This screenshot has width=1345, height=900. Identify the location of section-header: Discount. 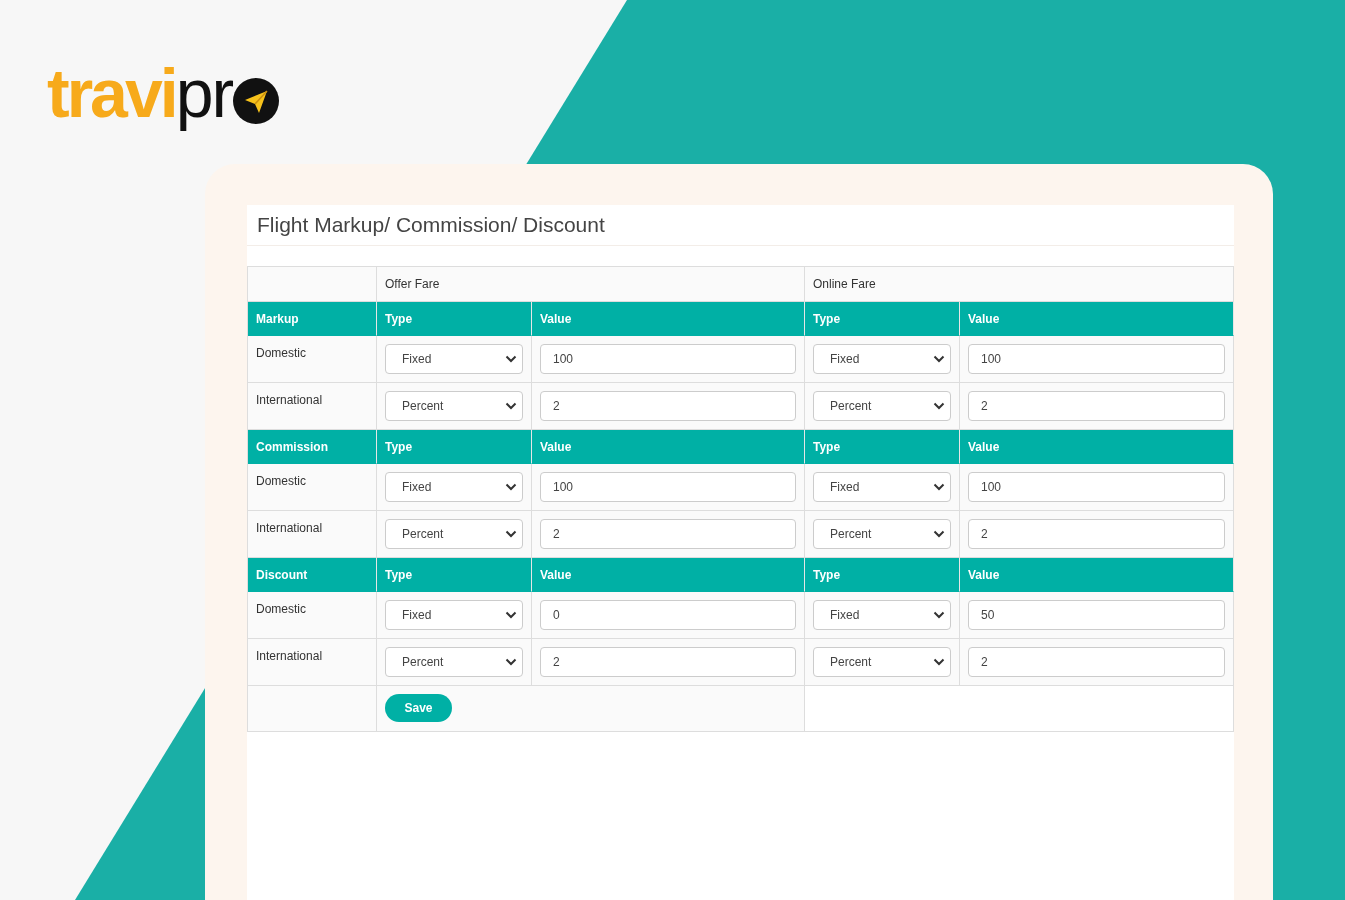
(312, 575).